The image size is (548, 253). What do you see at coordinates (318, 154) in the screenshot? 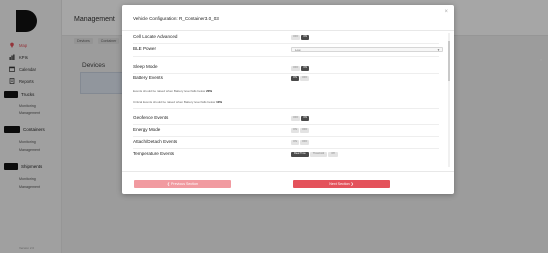
I see `temperature-option-threshold: Threshold` at bounding box center [318, 154].